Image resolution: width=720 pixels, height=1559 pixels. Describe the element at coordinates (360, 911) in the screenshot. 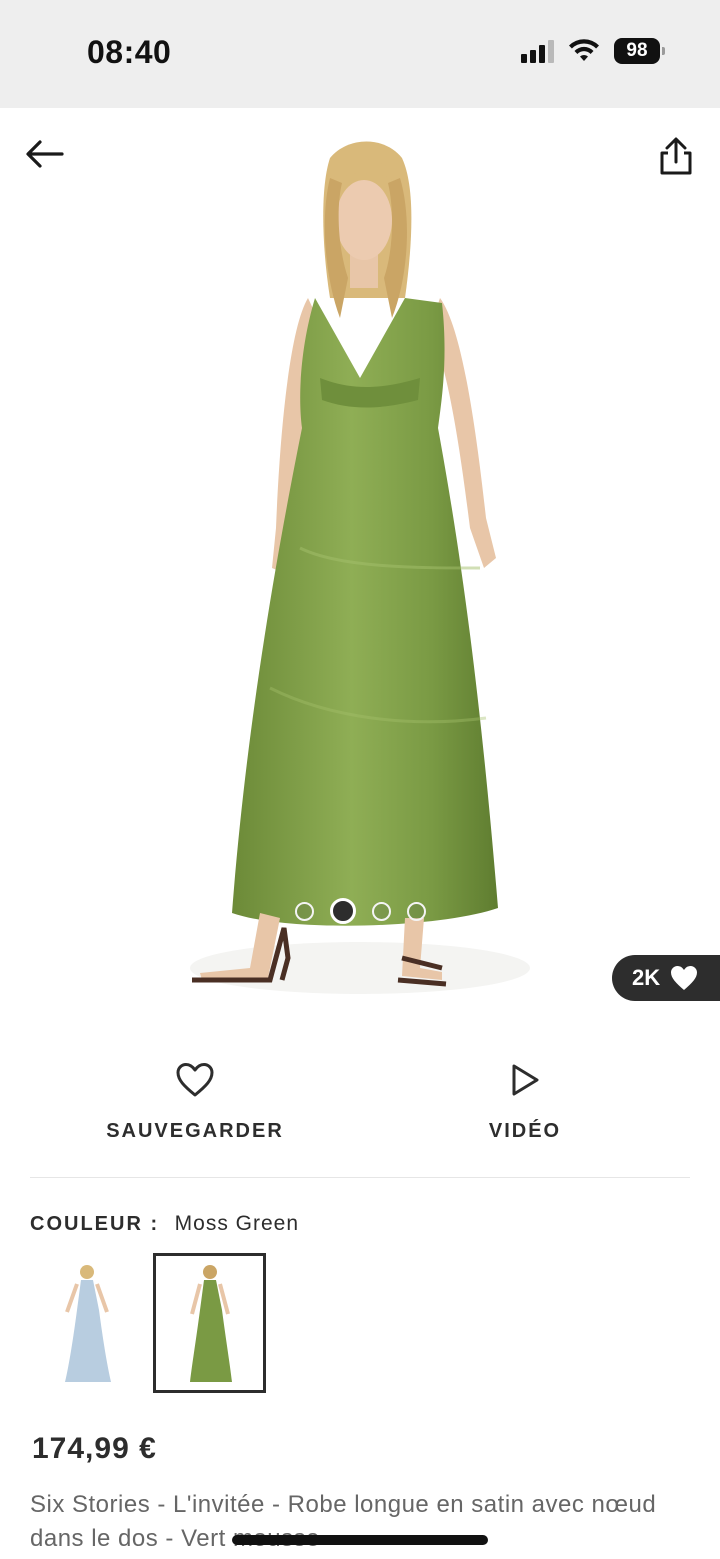

I see `carousel-indicator` at that location.